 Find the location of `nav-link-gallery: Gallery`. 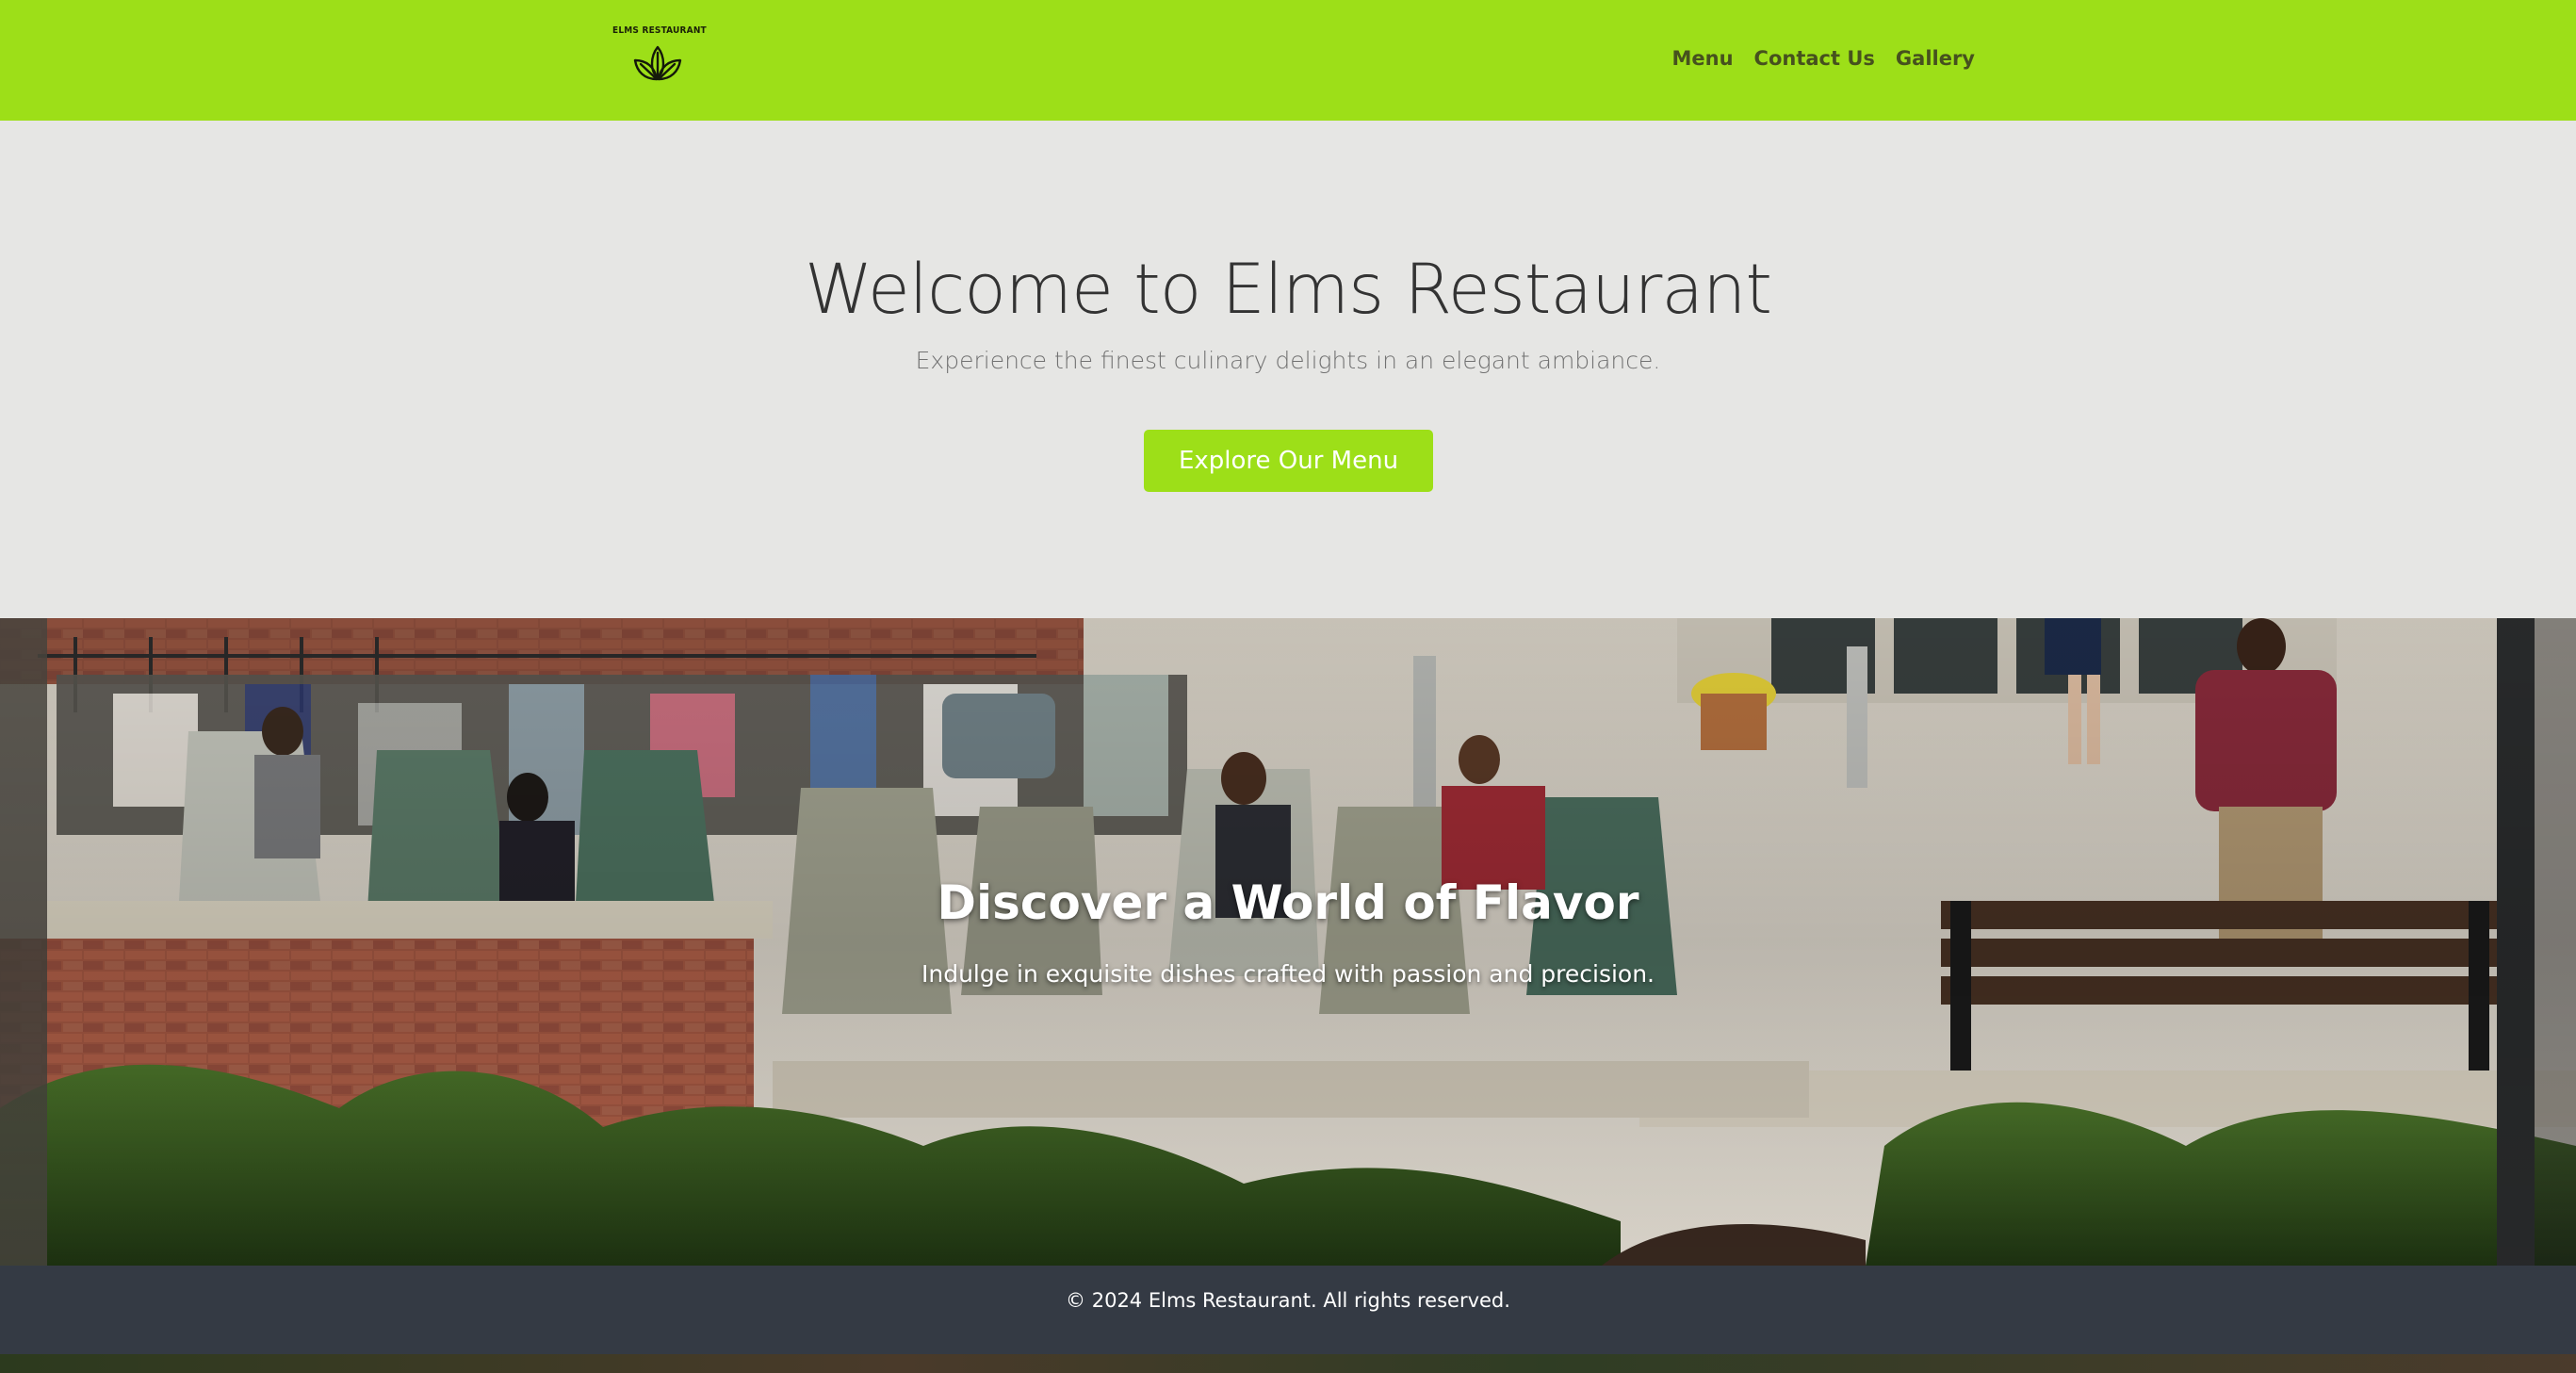

nav-link-gallery: Gallery is located at coordinates (1935, 58).